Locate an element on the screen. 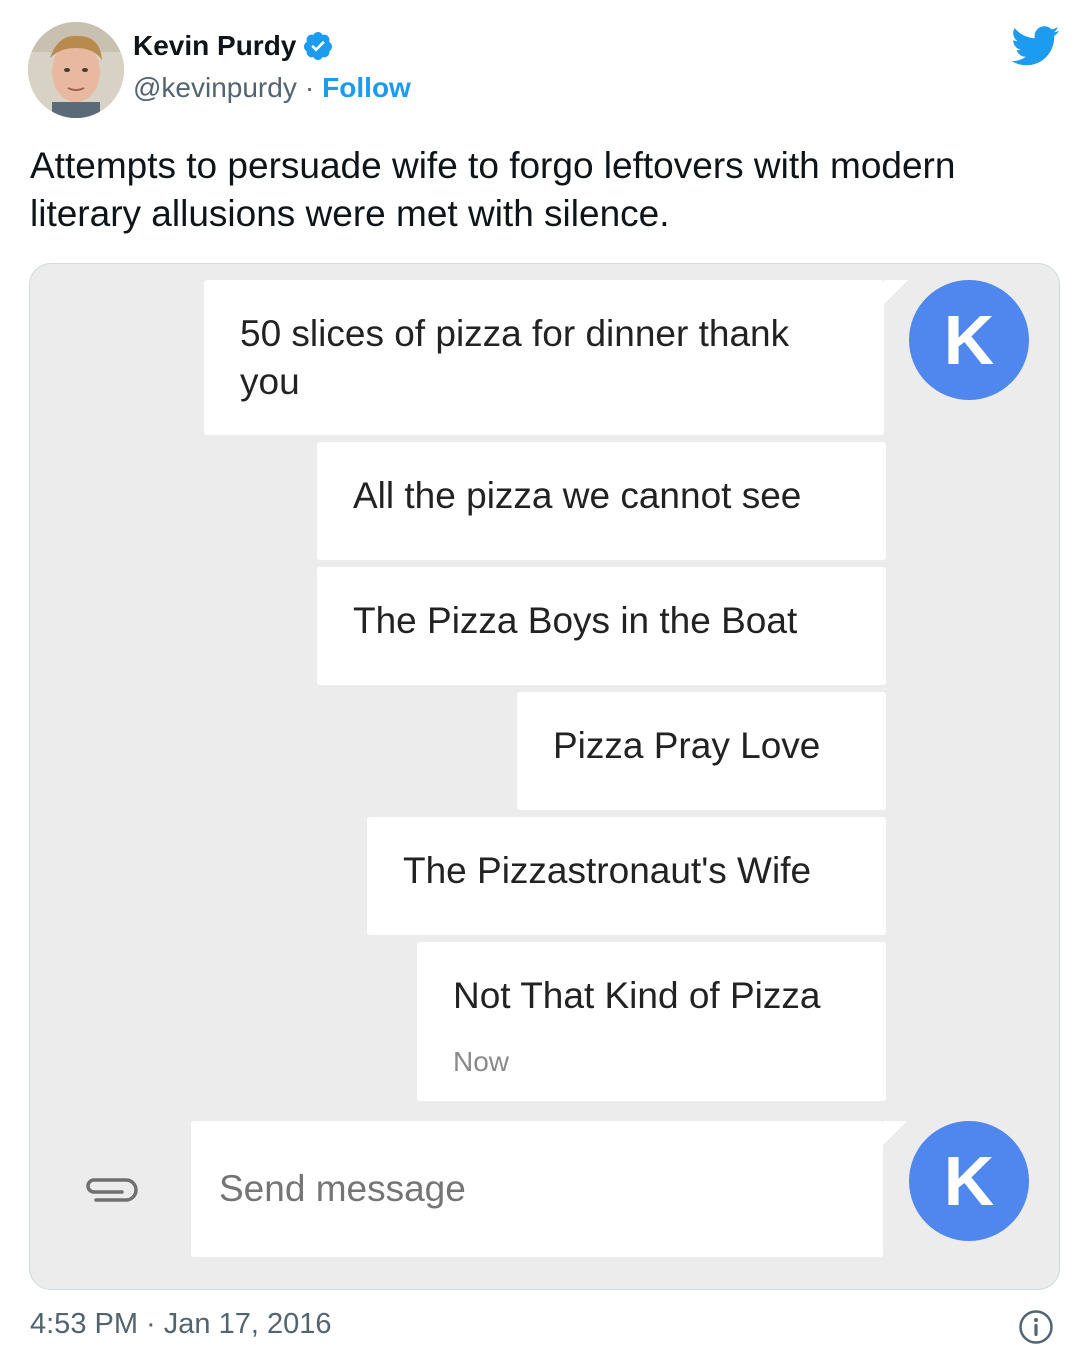 The image size is (1086, 1362). message-bubble: All the pizza we cannot see is located at coordinates (601, 501).